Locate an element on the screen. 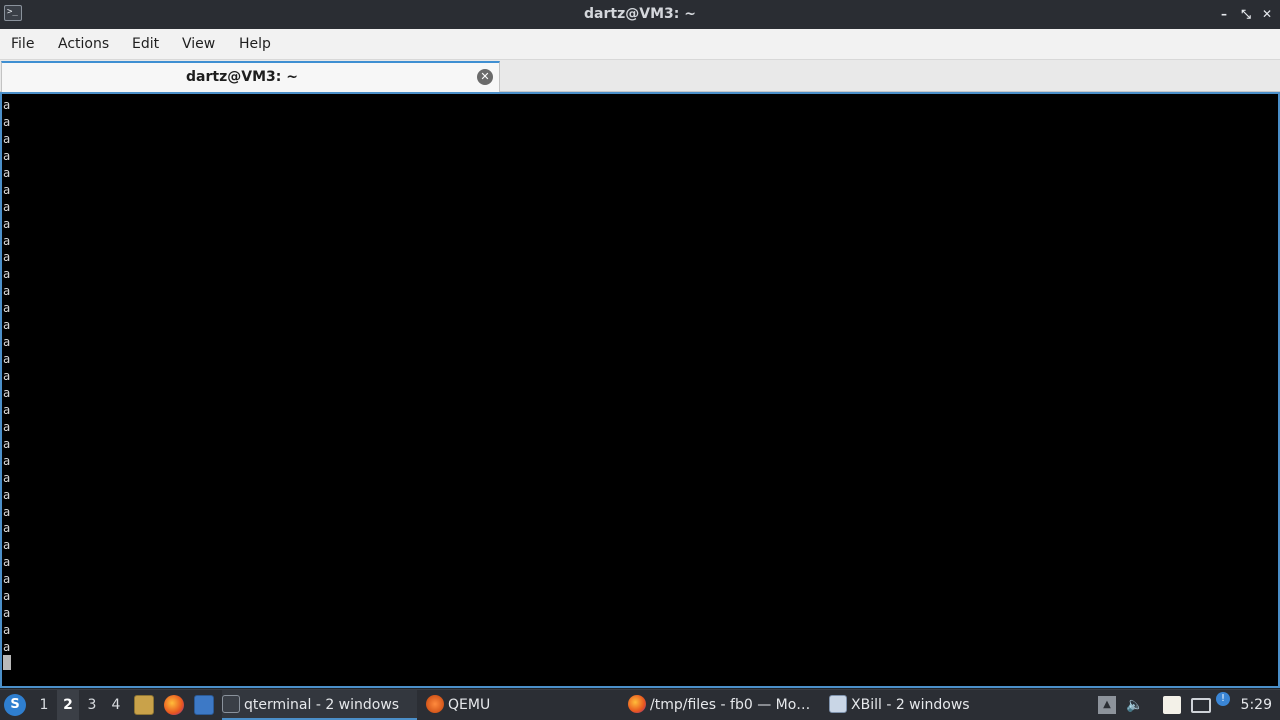 The height and width of the screenshot is (720, 1280). window-title: dartz@VM3: ~ is located at coordinates (640, 14).